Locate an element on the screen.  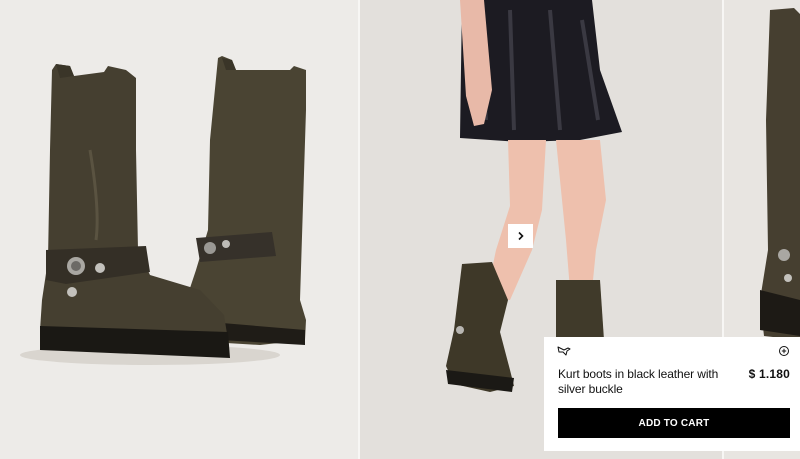
bird-outline-icon is located at coordinates (564, 351).